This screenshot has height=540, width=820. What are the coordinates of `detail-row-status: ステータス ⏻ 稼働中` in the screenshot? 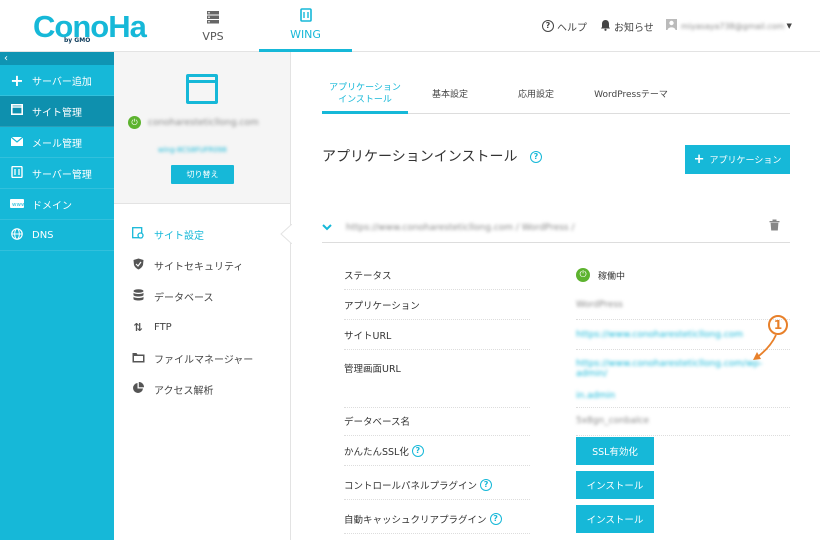 It's located at (567, 275).